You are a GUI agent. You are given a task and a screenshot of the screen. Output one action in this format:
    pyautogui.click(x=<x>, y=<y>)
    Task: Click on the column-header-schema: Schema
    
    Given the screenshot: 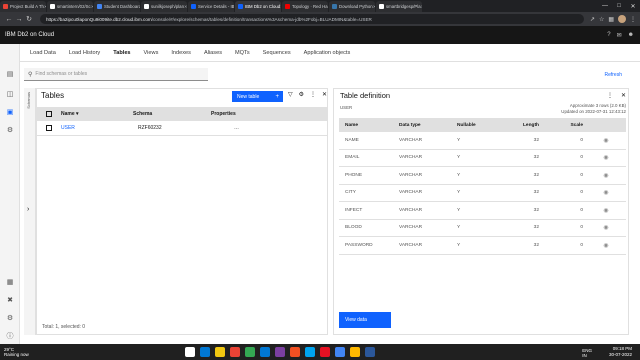 What is the action you would take?
    pyautogui.click(x=143, y=114)
    